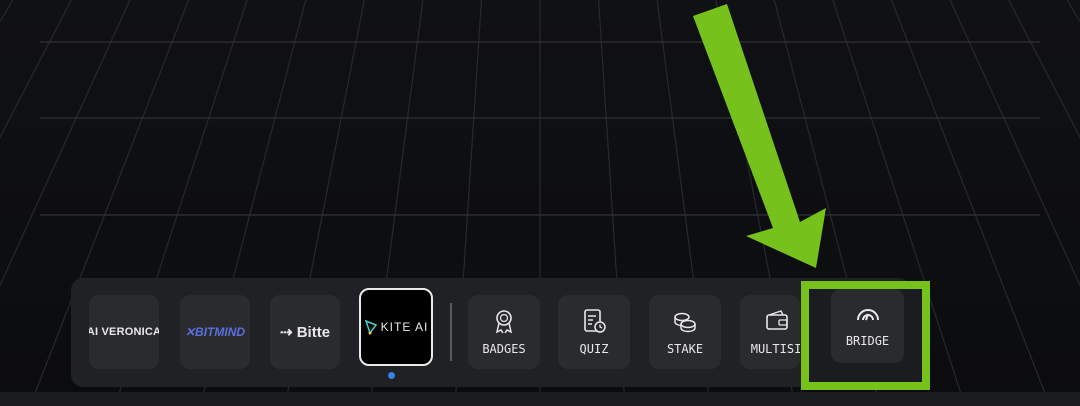 The height and width of the screenshot is (406, 1080). What do you see at coordinates (540, 399) in the screenshot?
I see `bottom-bar` at bounding box center [540, 399].